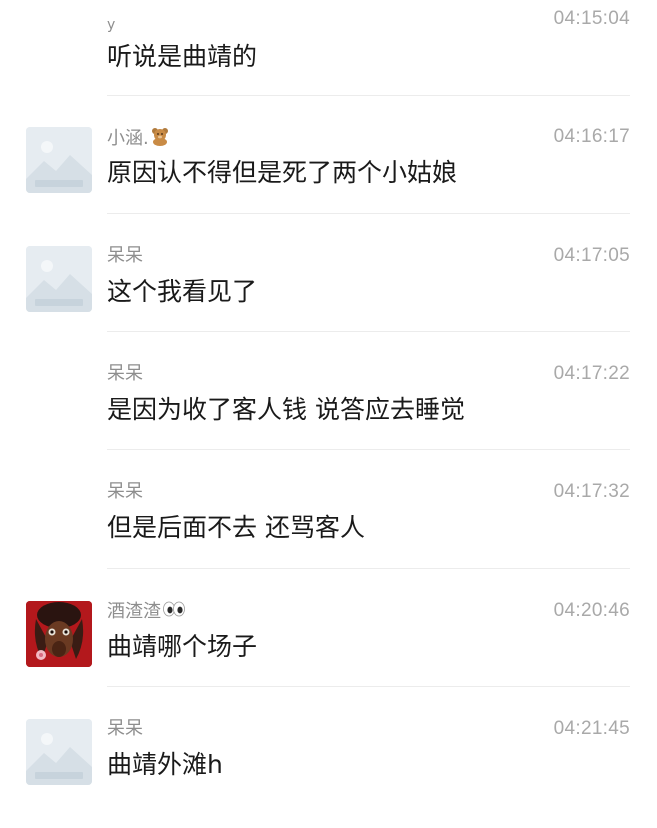 The image size is (657, 828). I want to click on teddy-bear-icon, so click(160, 139).